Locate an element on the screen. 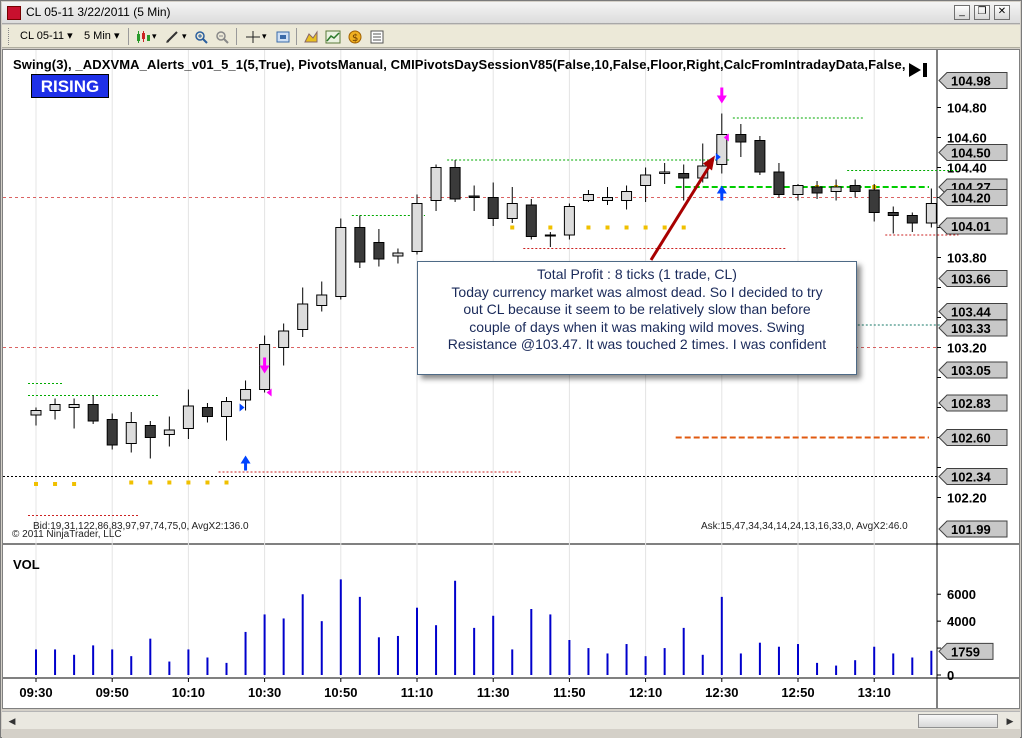 The image size is (1022, 738). snapshot-icon is located at coordinates (283, 36).